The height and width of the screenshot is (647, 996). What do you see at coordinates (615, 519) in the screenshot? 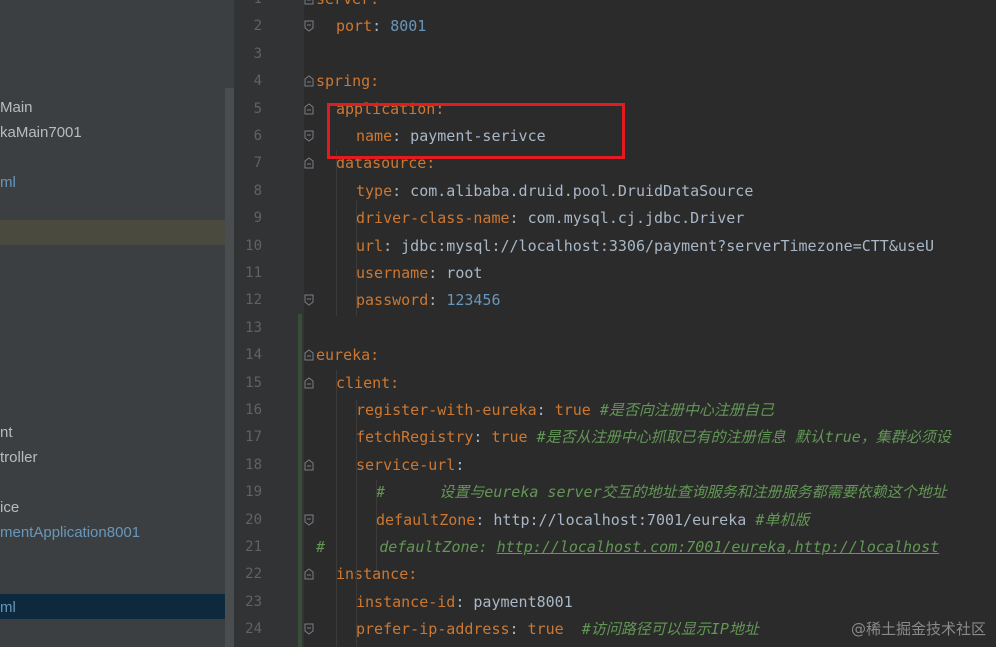
I see `code-token: : http://localhost:7001/eureka` at bounding box center [615, 519].